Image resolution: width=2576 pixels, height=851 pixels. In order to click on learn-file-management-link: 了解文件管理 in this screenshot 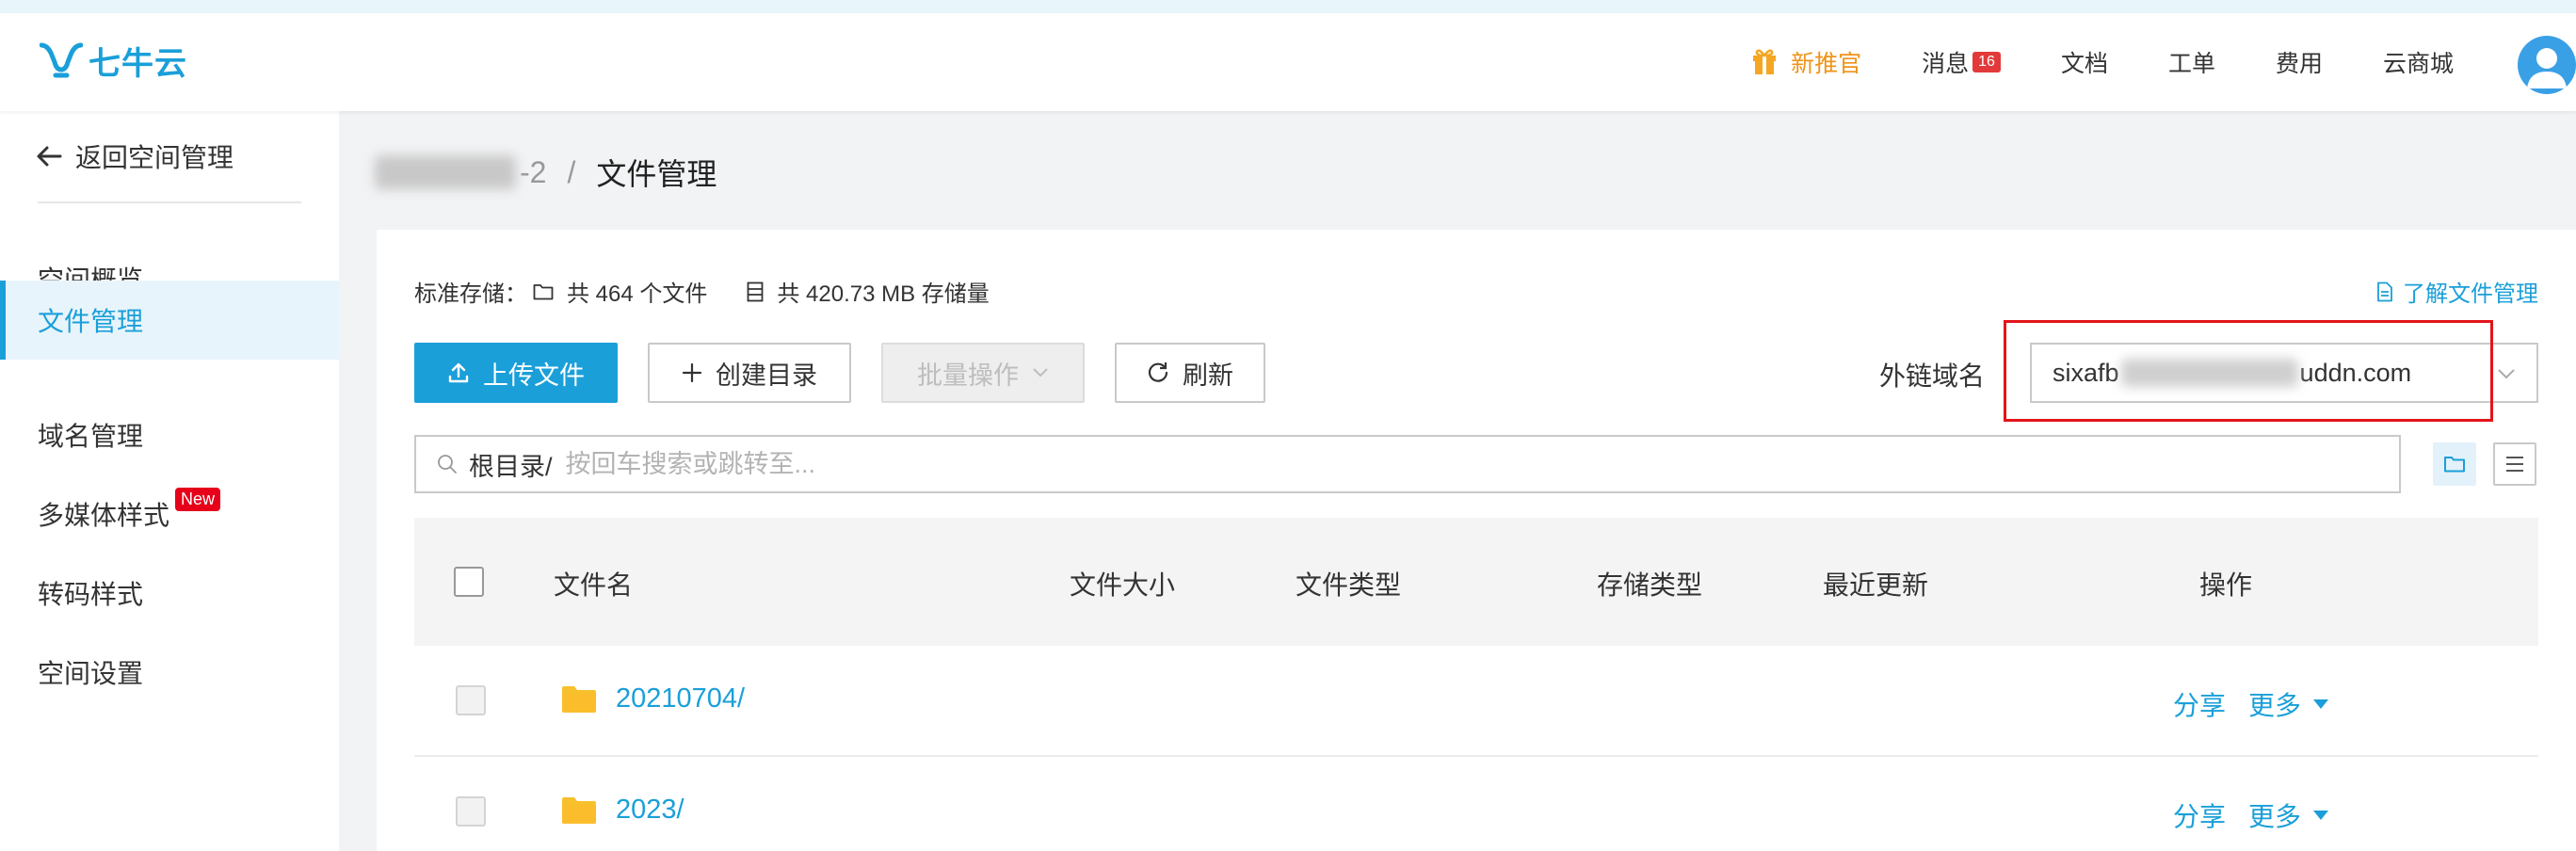, I will do `click(2457, 291)`.